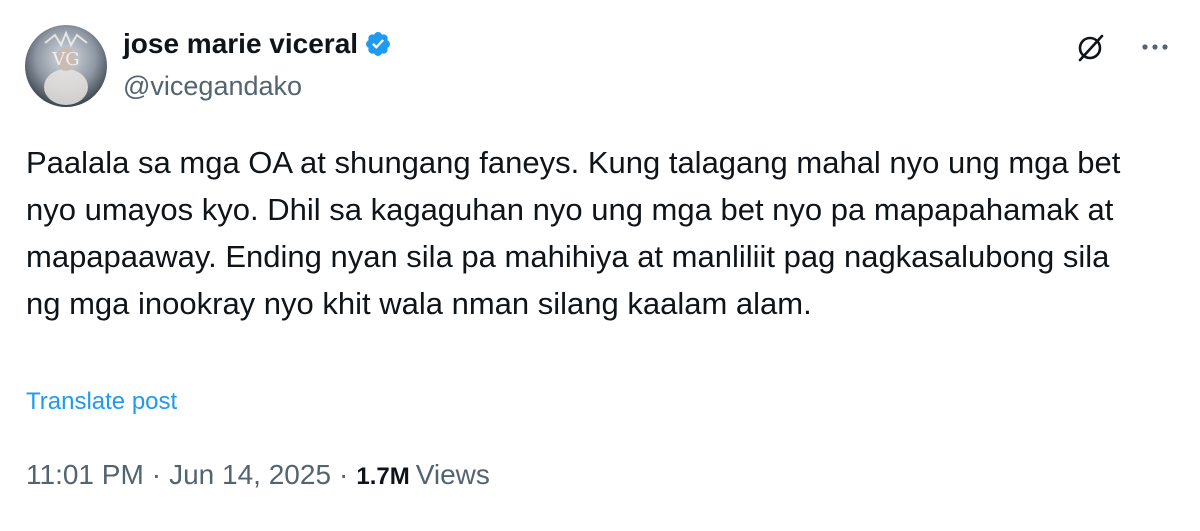 Image resolution: width=1200 pixels, height=531 pixels. I want to click on avatar: VG, so click(66, 66).